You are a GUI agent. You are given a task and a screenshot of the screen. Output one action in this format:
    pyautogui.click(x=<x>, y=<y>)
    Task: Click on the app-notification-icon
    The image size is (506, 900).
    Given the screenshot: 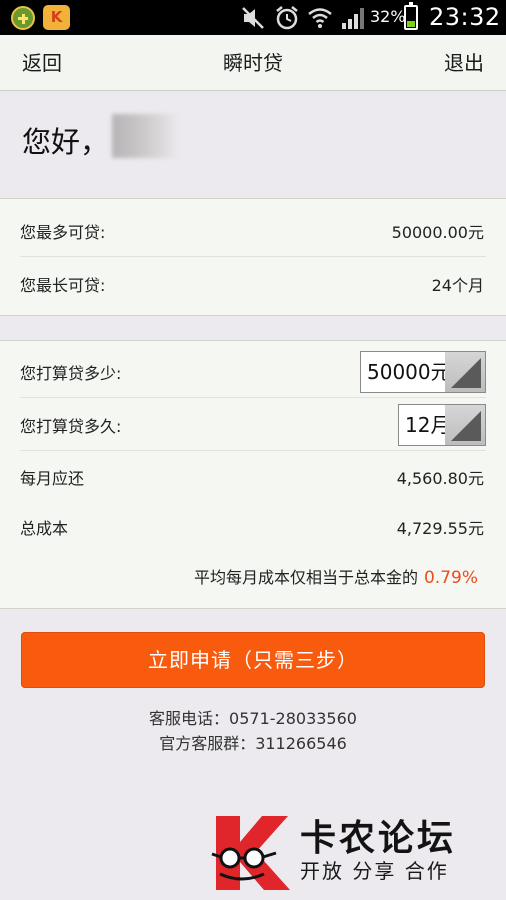 What is the action you would take?
    pyautogui.click(x=23, y=18)
    